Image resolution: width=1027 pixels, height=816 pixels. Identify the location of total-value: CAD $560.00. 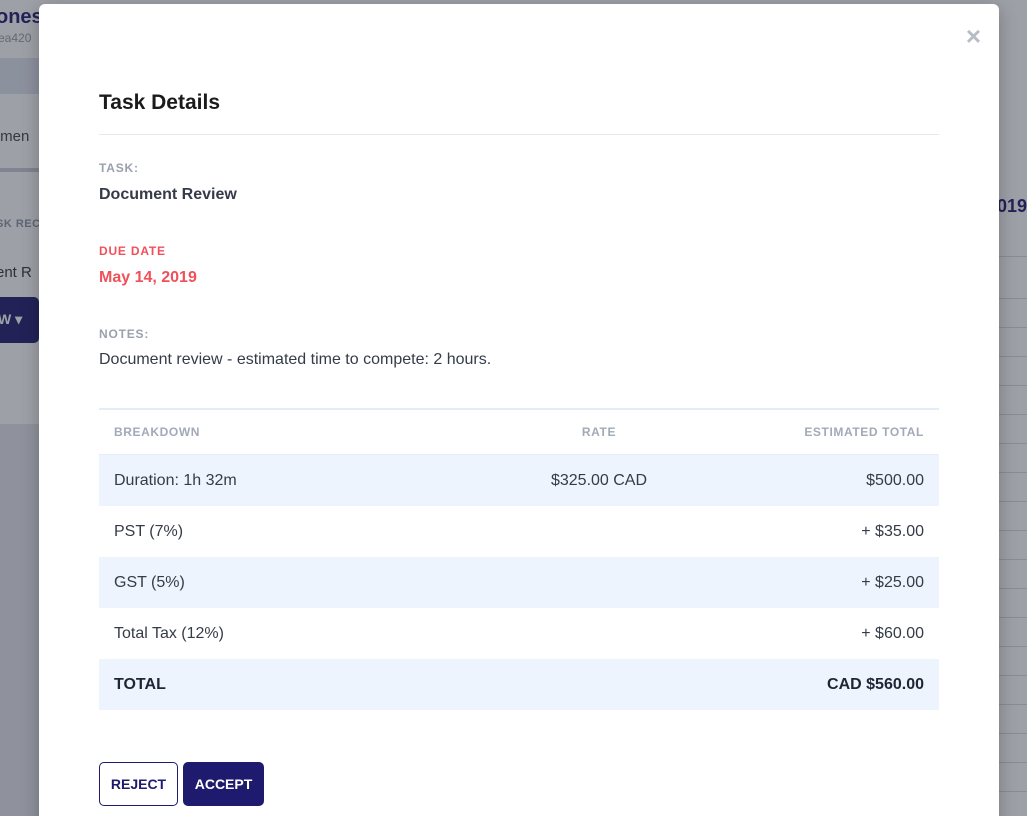
(875, 684).